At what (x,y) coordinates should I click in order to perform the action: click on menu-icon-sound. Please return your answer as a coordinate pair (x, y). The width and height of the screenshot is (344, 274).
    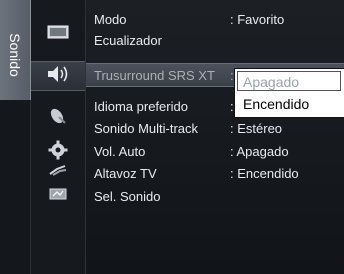
    Looking at the image, I should click on (58, 76).